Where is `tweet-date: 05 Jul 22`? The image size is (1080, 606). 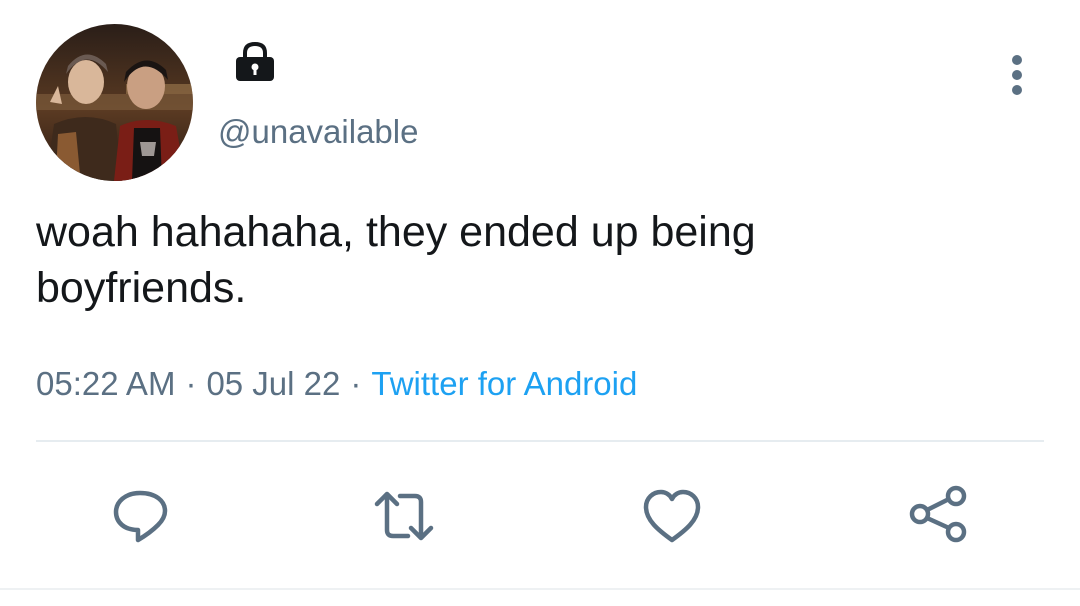 tweet-date: 05 Jul 22 is located at coordinates (273, 383).